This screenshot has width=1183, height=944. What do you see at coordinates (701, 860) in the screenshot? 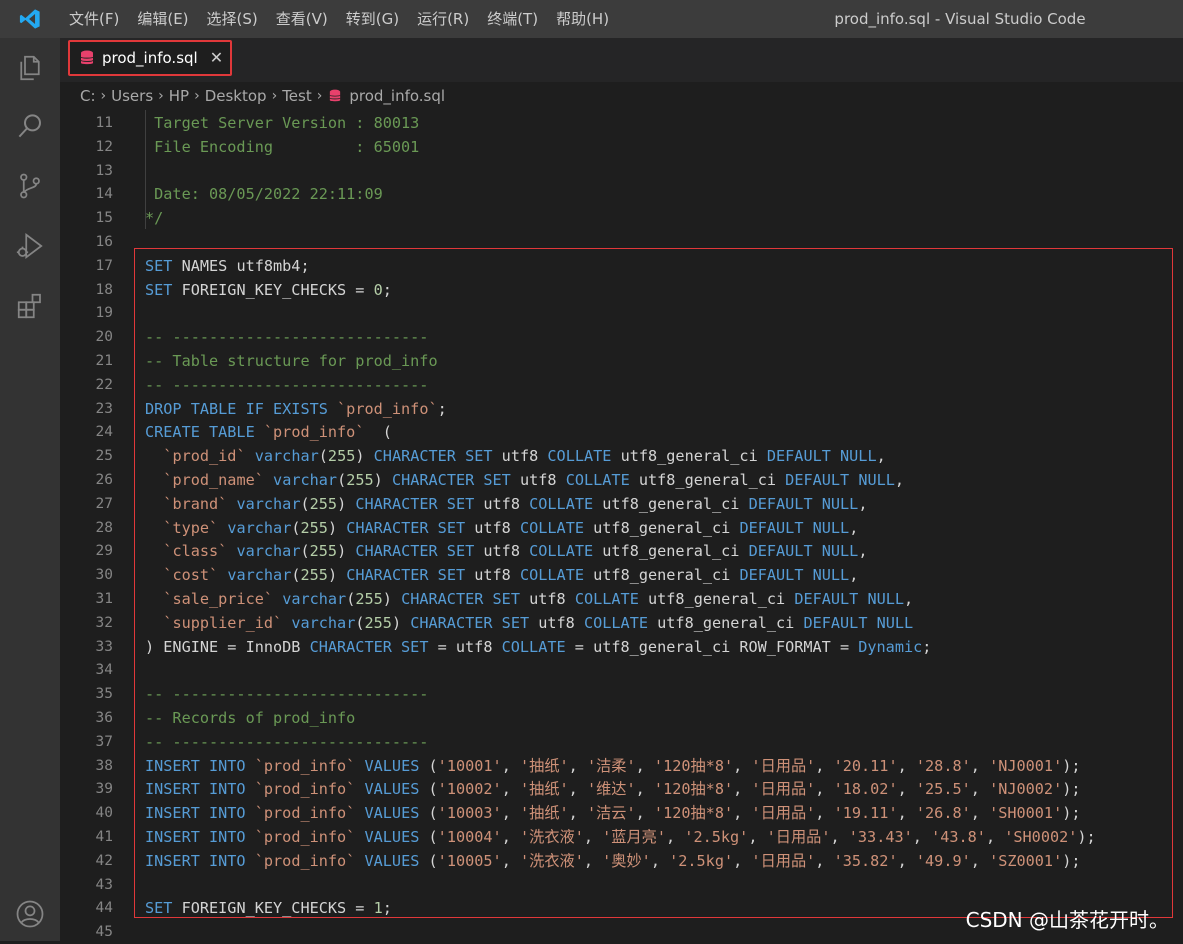
I see `code-token: '2.5kg'` at bounding box center [701, 860].